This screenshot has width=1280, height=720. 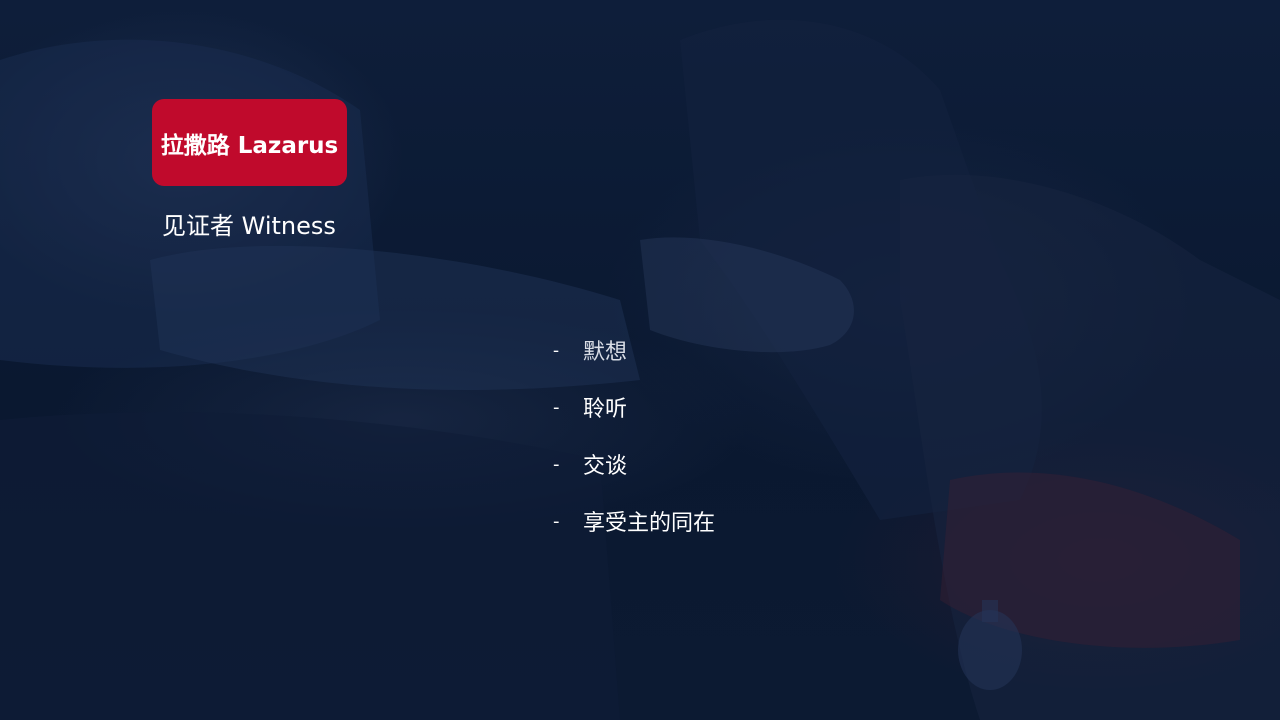 What do you see at coordinates (249, 145) in the screenshot?
I see `slide-title: 拉撒路 Lazarus` at bounding box center [249, 145].